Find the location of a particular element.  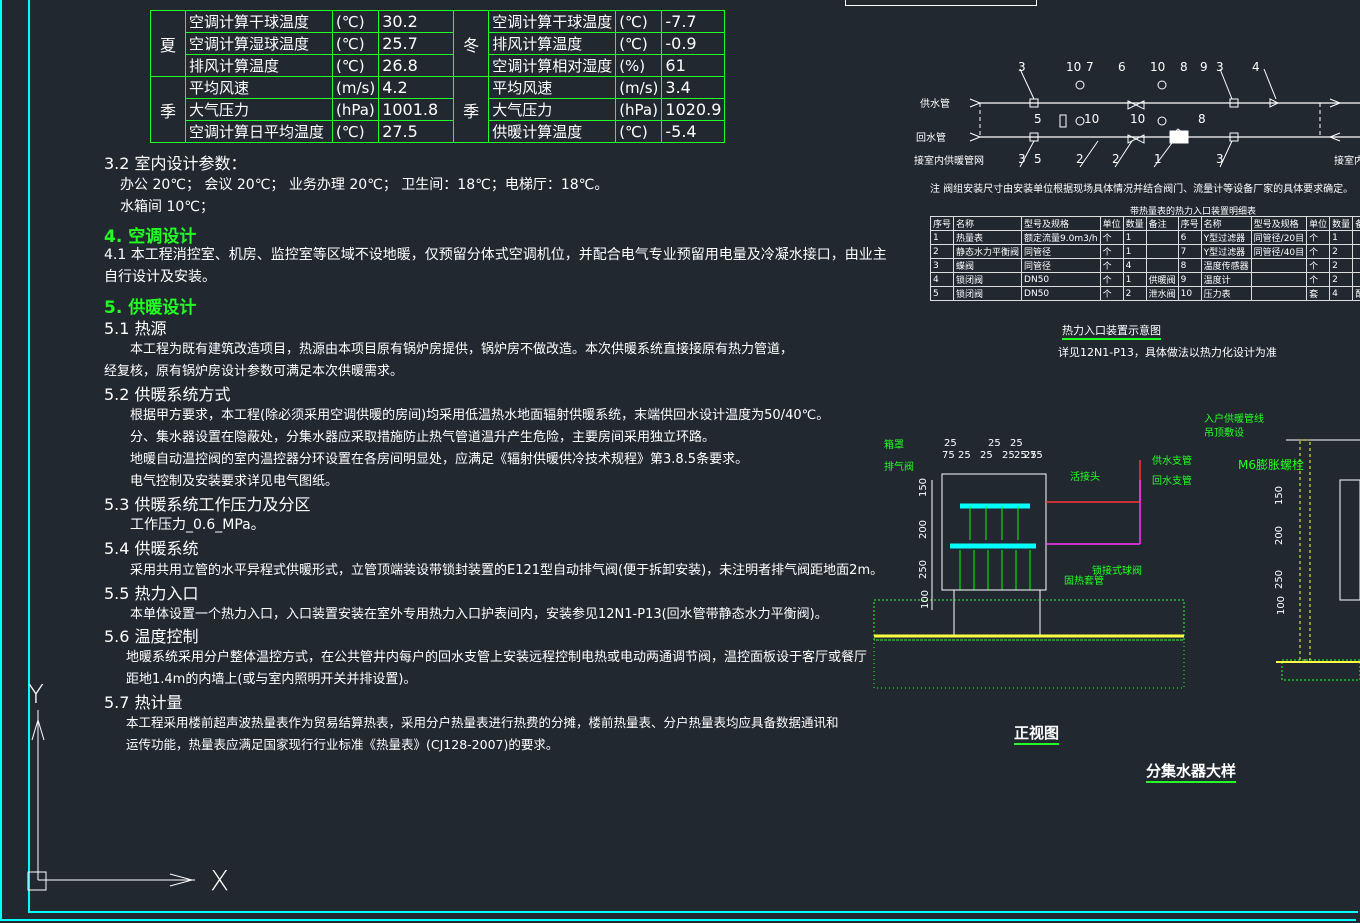

table-cell: 7 is located at coordinates (1189, 251).